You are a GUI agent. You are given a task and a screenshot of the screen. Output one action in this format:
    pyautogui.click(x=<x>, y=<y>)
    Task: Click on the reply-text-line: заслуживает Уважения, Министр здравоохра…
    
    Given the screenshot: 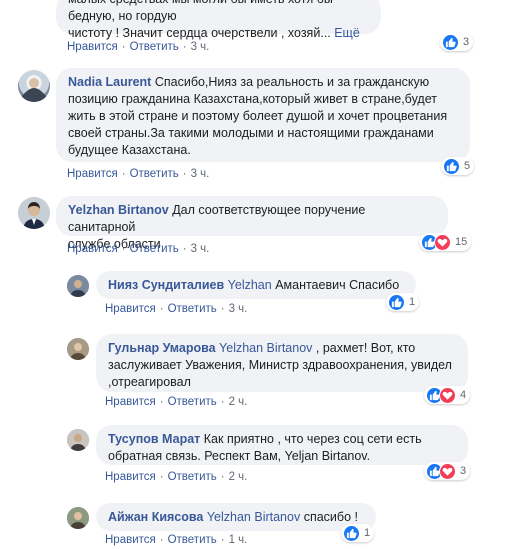 What is the action you would take?
    pyautogui.click(x=280, y=365)
    